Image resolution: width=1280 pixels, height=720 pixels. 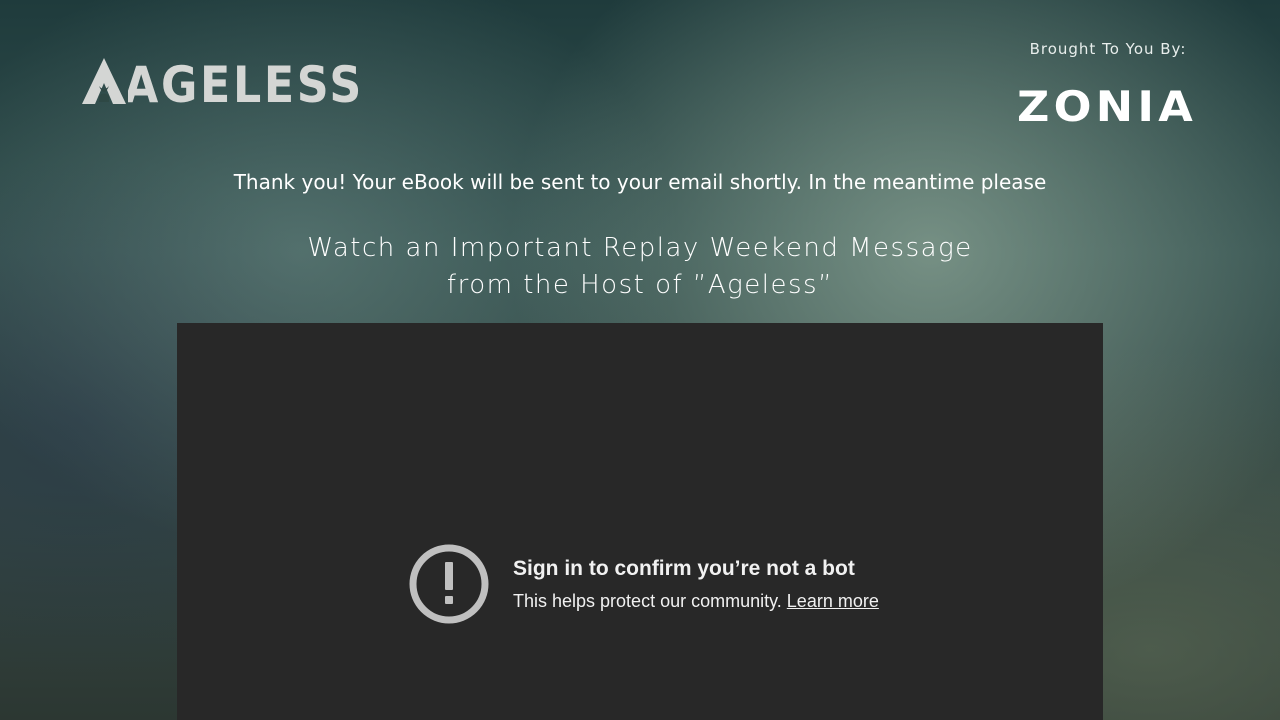 I want to click on learn-more-link: Learn more, so click(x=833, y=601).